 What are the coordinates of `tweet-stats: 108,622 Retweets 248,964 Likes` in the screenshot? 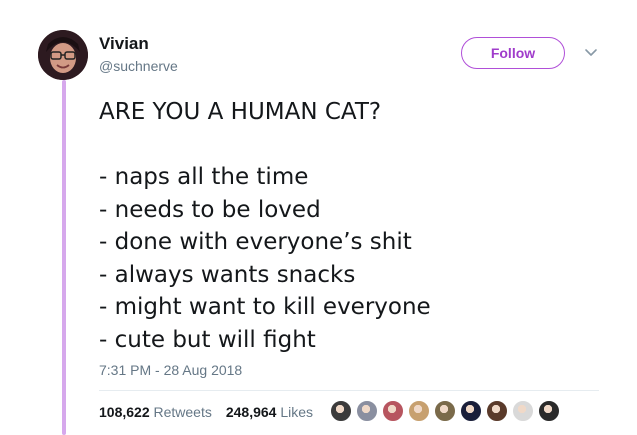 It's located at (210, 412).